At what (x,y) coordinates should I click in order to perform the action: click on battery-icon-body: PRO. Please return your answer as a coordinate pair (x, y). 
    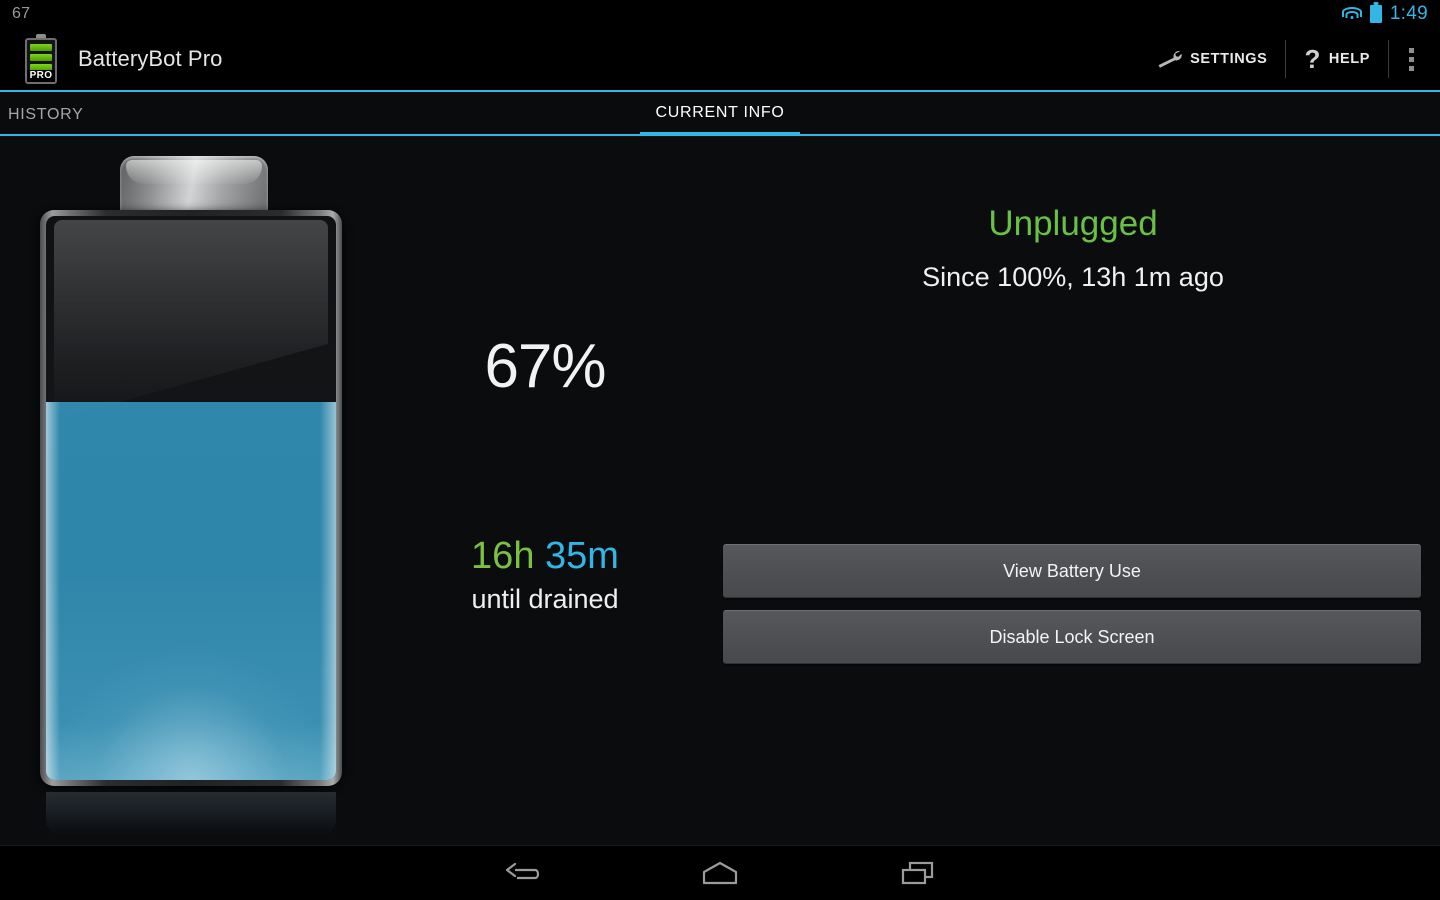
    Looking at the image, I should click on (41, 61).